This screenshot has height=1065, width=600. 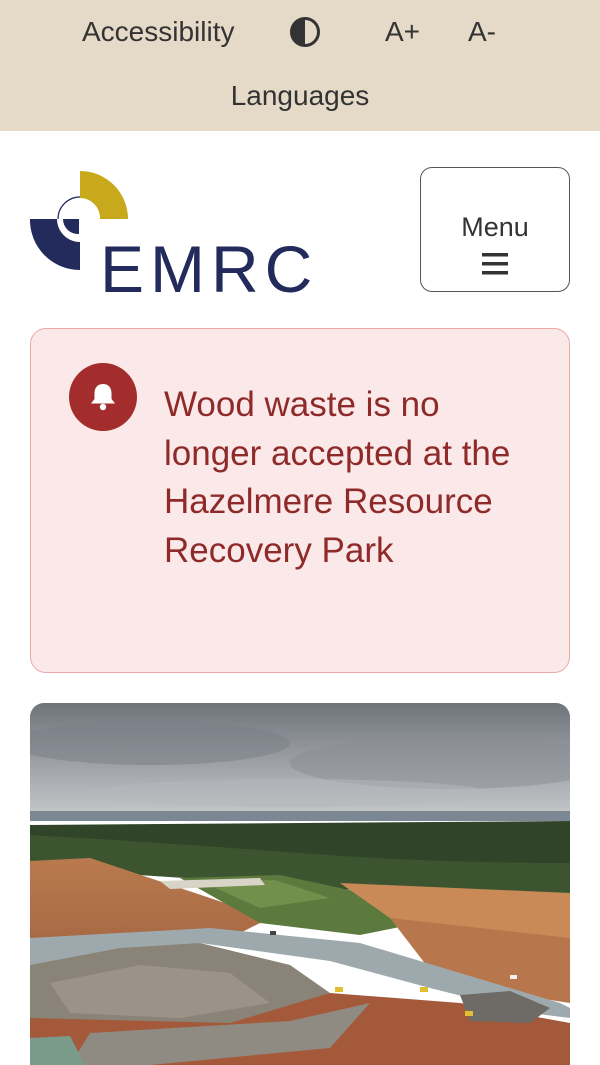 What do you see at coordinates (300, 96) in the screenshot?
I see `languages-button: Languages` at bounding box center [300, 96].